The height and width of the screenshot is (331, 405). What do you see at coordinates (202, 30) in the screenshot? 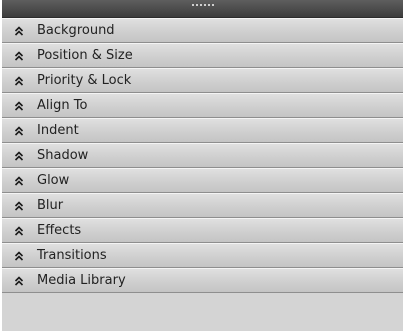
I see `section-header-background: Background` at bounding box center [202, 30].